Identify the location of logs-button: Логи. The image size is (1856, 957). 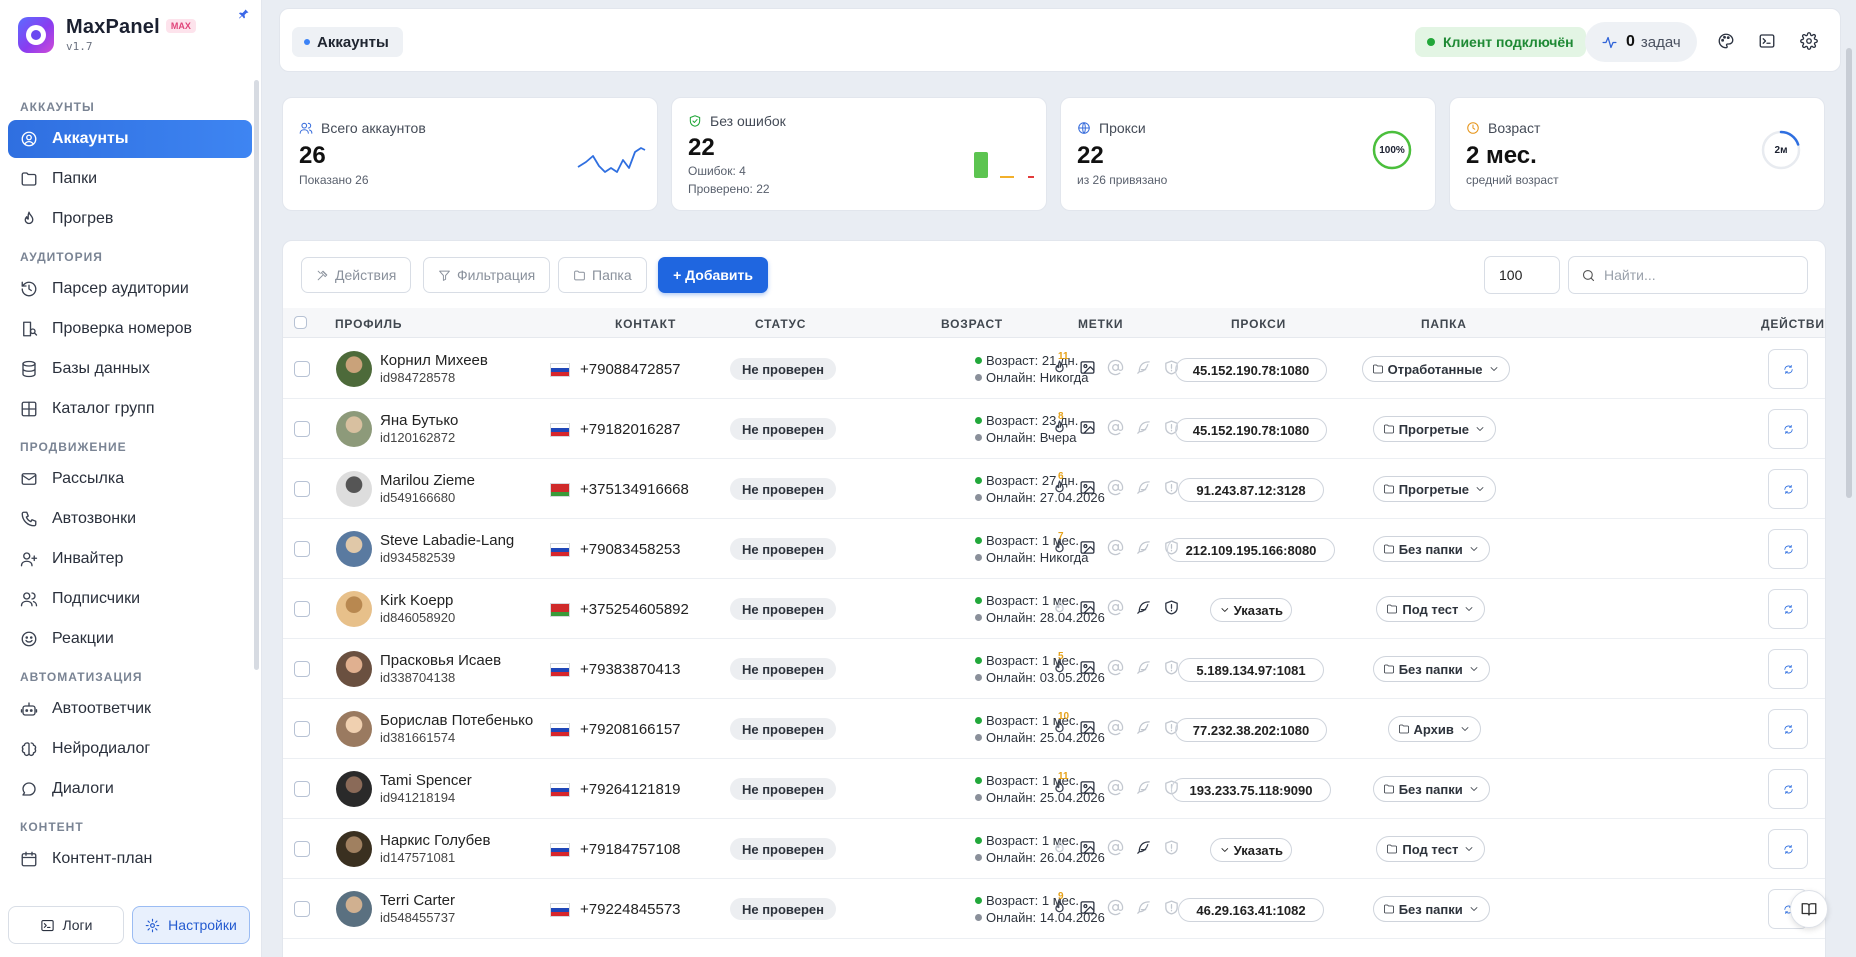
(66, 925).